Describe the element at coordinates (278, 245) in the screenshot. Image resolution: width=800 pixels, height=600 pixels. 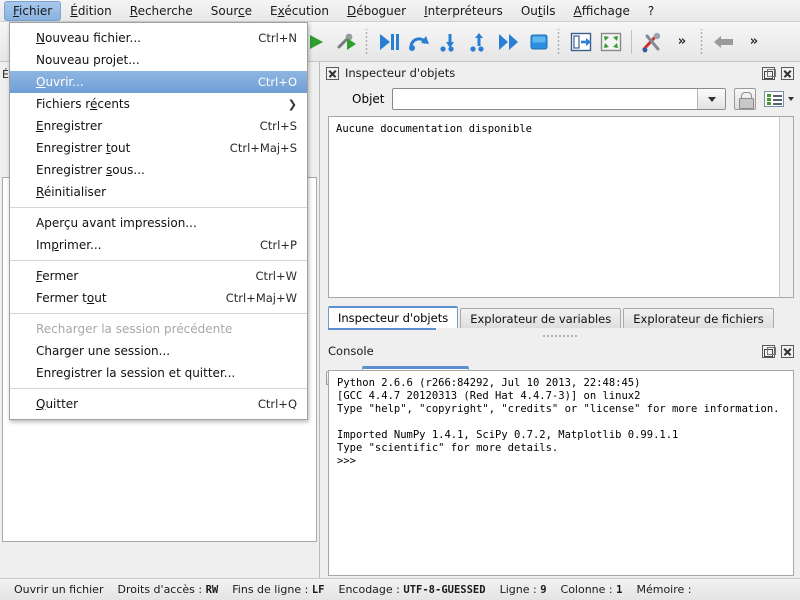
I see `menu-item-shortcut: Ctrl+P` at that location.